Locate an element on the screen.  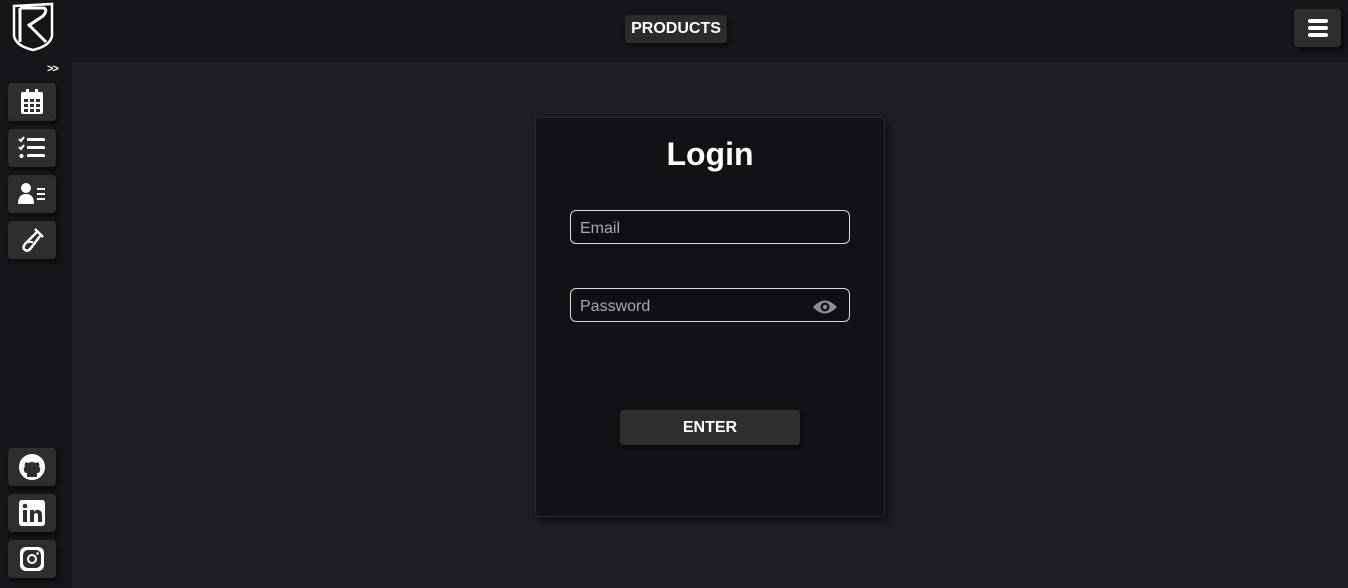
contact-card-icon is located at coordinates (31, 193).